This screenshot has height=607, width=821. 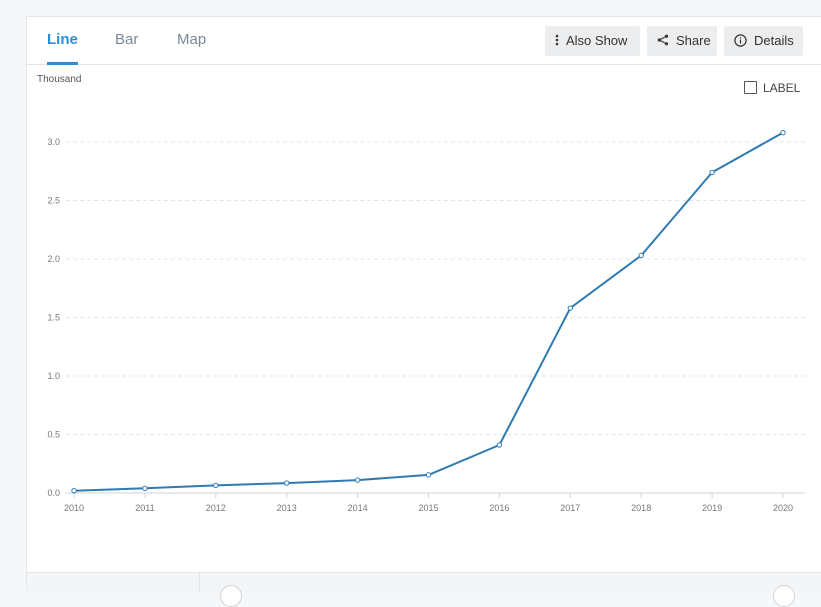 What do you see at coordinates (53, 435) in the screenshot?
I see `y-tick-label: 0.5` at bounding box center [53, 435].